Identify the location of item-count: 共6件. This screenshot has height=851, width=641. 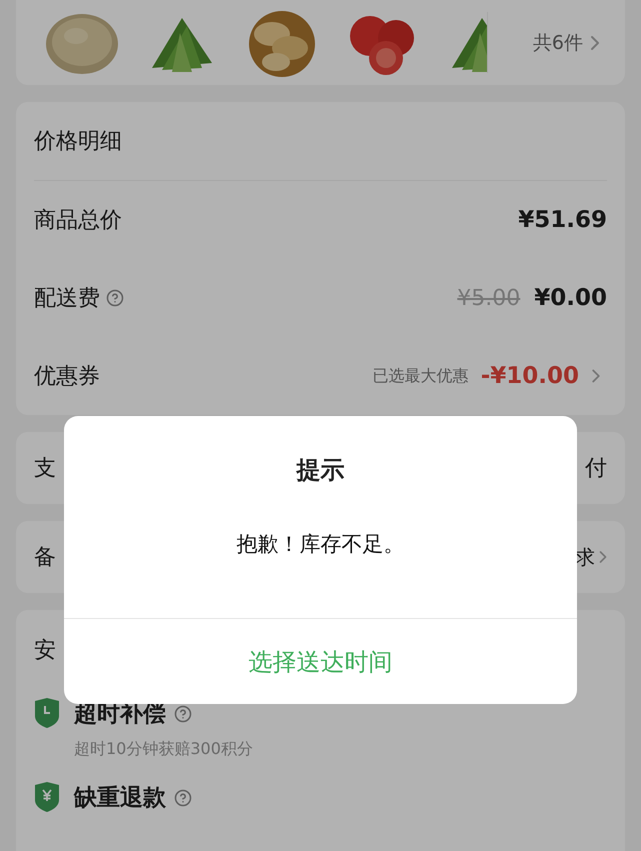
(557, 43).